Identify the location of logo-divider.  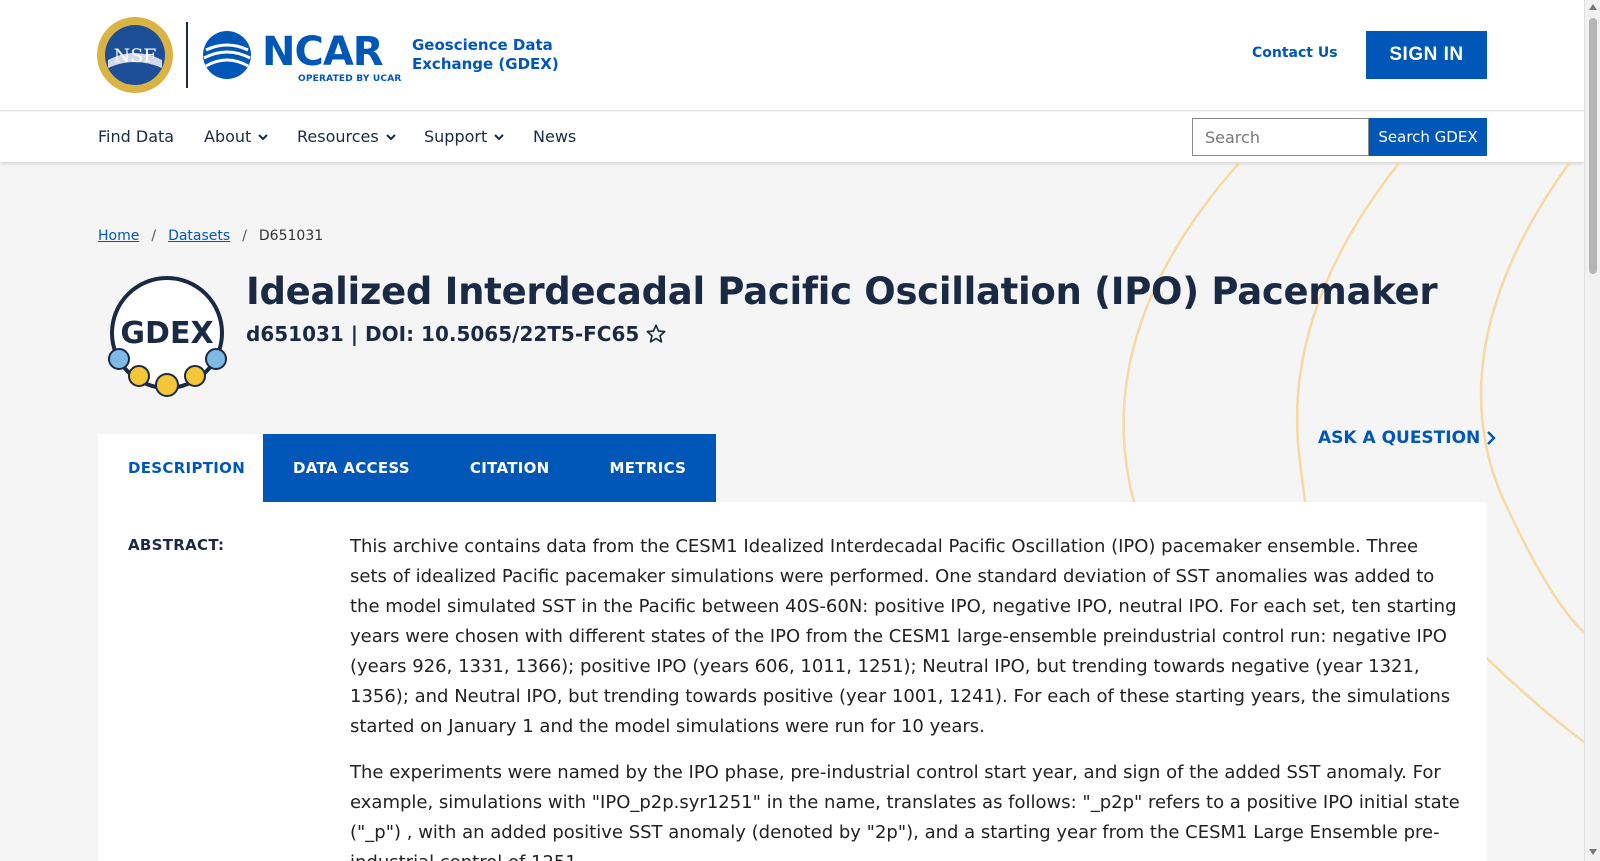
(187, 55).